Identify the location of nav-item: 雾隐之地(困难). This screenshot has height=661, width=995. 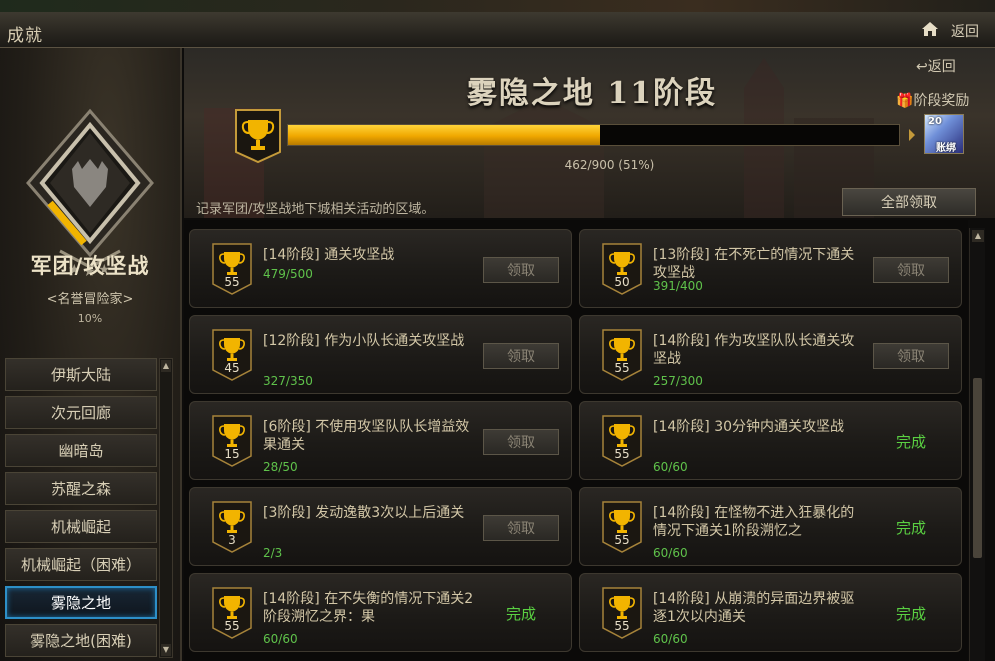
(81, 640).